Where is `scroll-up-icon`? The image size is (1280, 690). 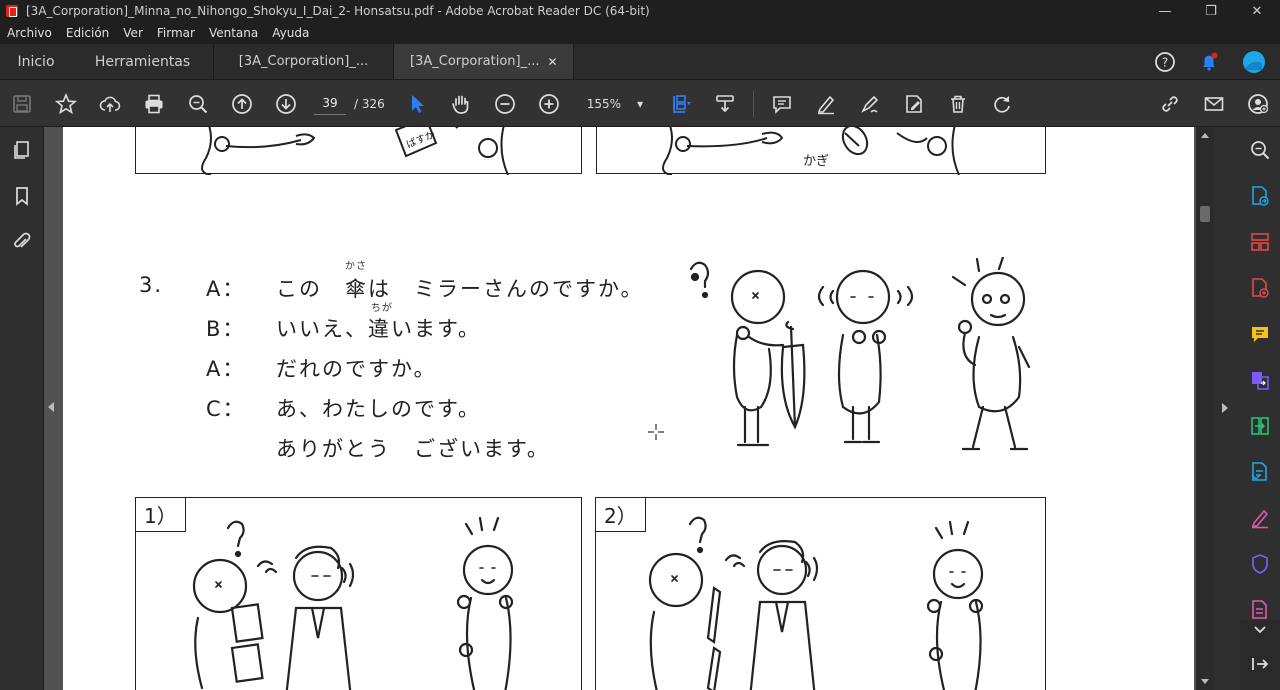
scroll-up-icon is located at coordinates (1205, 135).